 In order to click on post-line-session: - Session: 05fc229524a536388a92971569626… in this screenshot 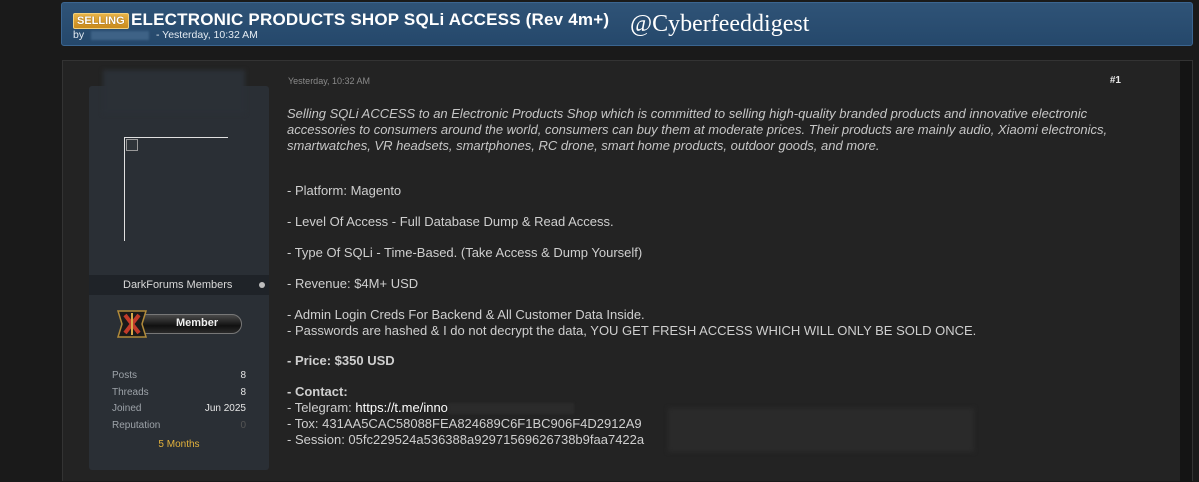, I will do `click(465, 439)`.